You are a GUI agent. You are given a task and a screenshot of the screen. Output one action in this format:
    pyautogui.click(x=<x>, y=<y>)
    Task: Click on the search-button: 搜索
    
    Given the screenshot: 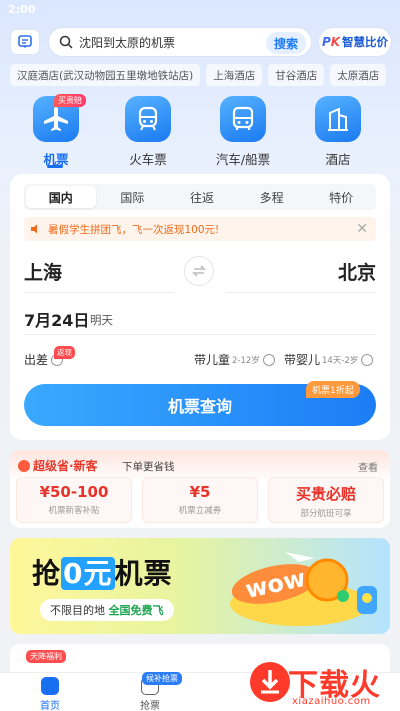 What is the action you would take?
    pyautogui.click(x=286, y=43)
    